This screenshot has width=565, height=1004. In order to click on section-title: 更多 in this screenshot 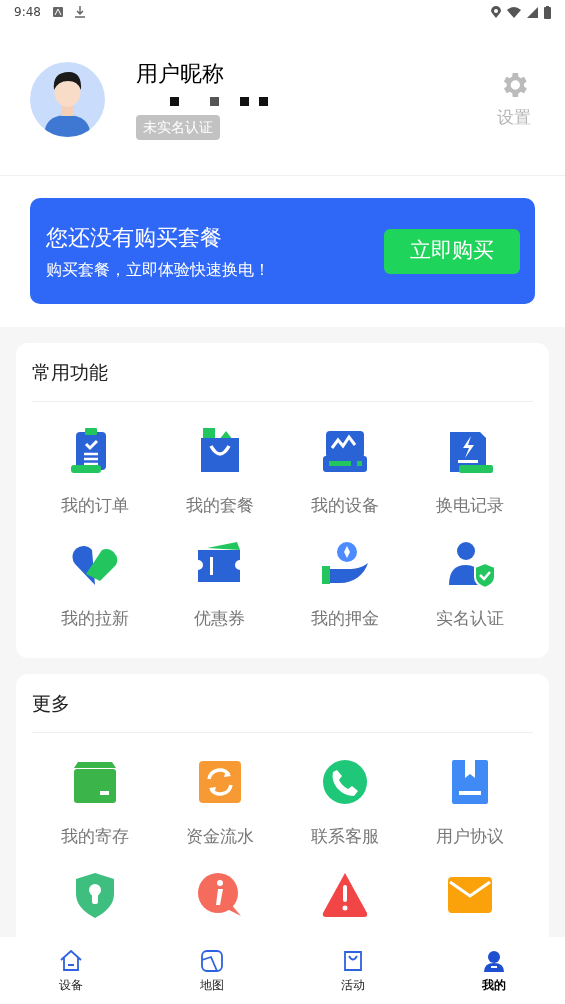, I will do `click(282, 703)`.